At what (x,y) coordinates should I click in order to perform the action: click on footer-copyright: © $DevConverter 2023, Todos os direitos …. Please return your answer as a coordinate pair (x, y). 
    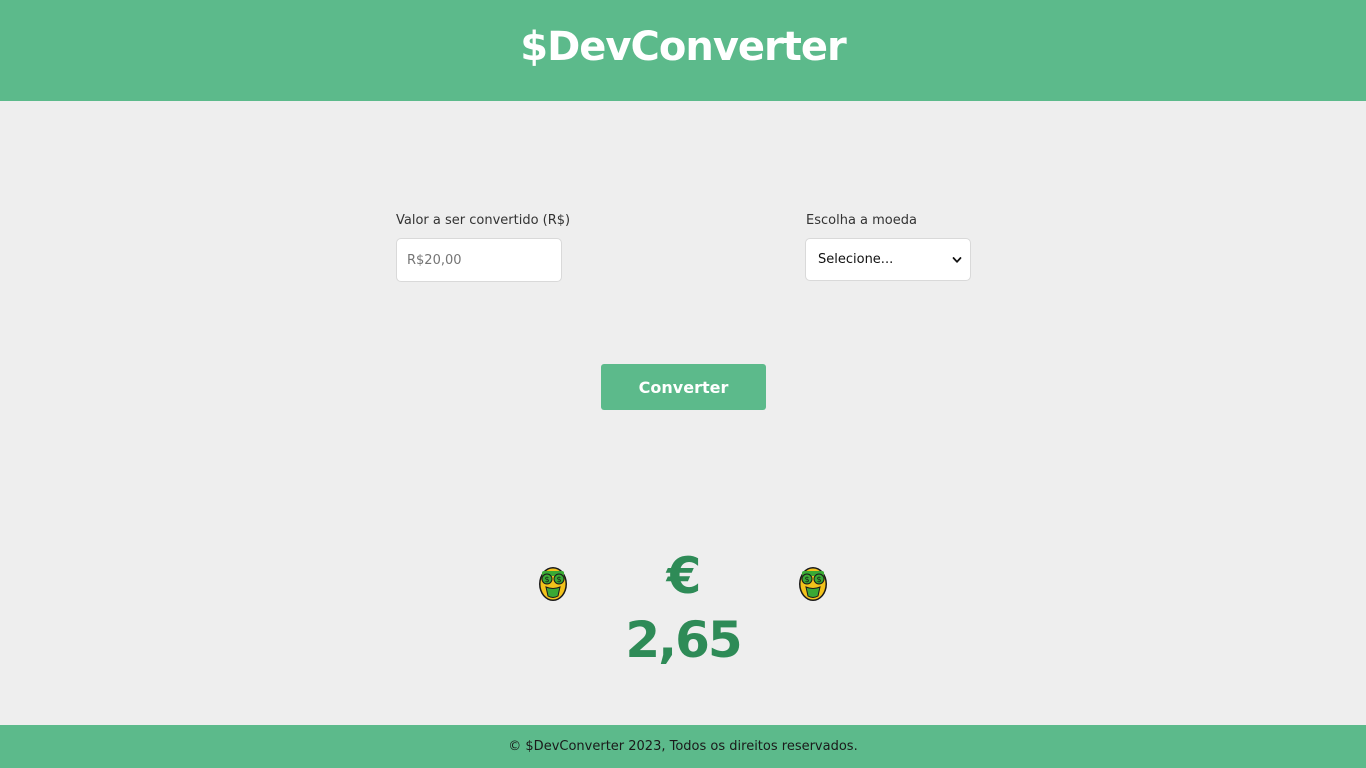
    Looking at the image, I should click on (683, 746).